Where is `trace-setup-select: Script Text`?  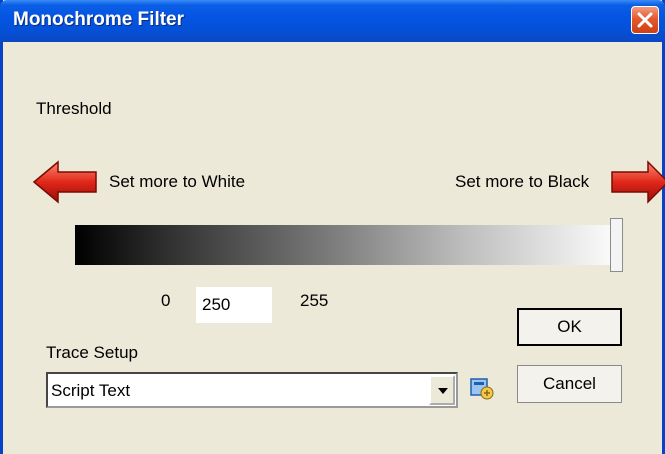 trace-setup-select: Script Text is located at coordinates (252, 390).